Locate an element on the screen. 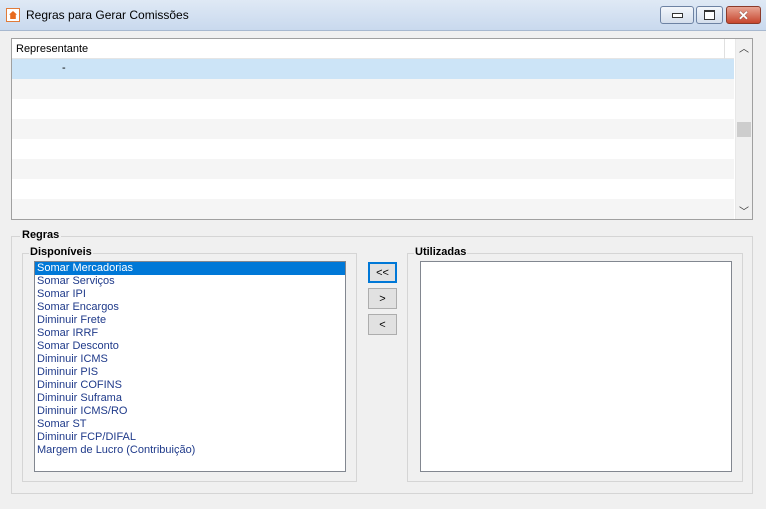  scroll-thumb is located at coordinates (744, 129).